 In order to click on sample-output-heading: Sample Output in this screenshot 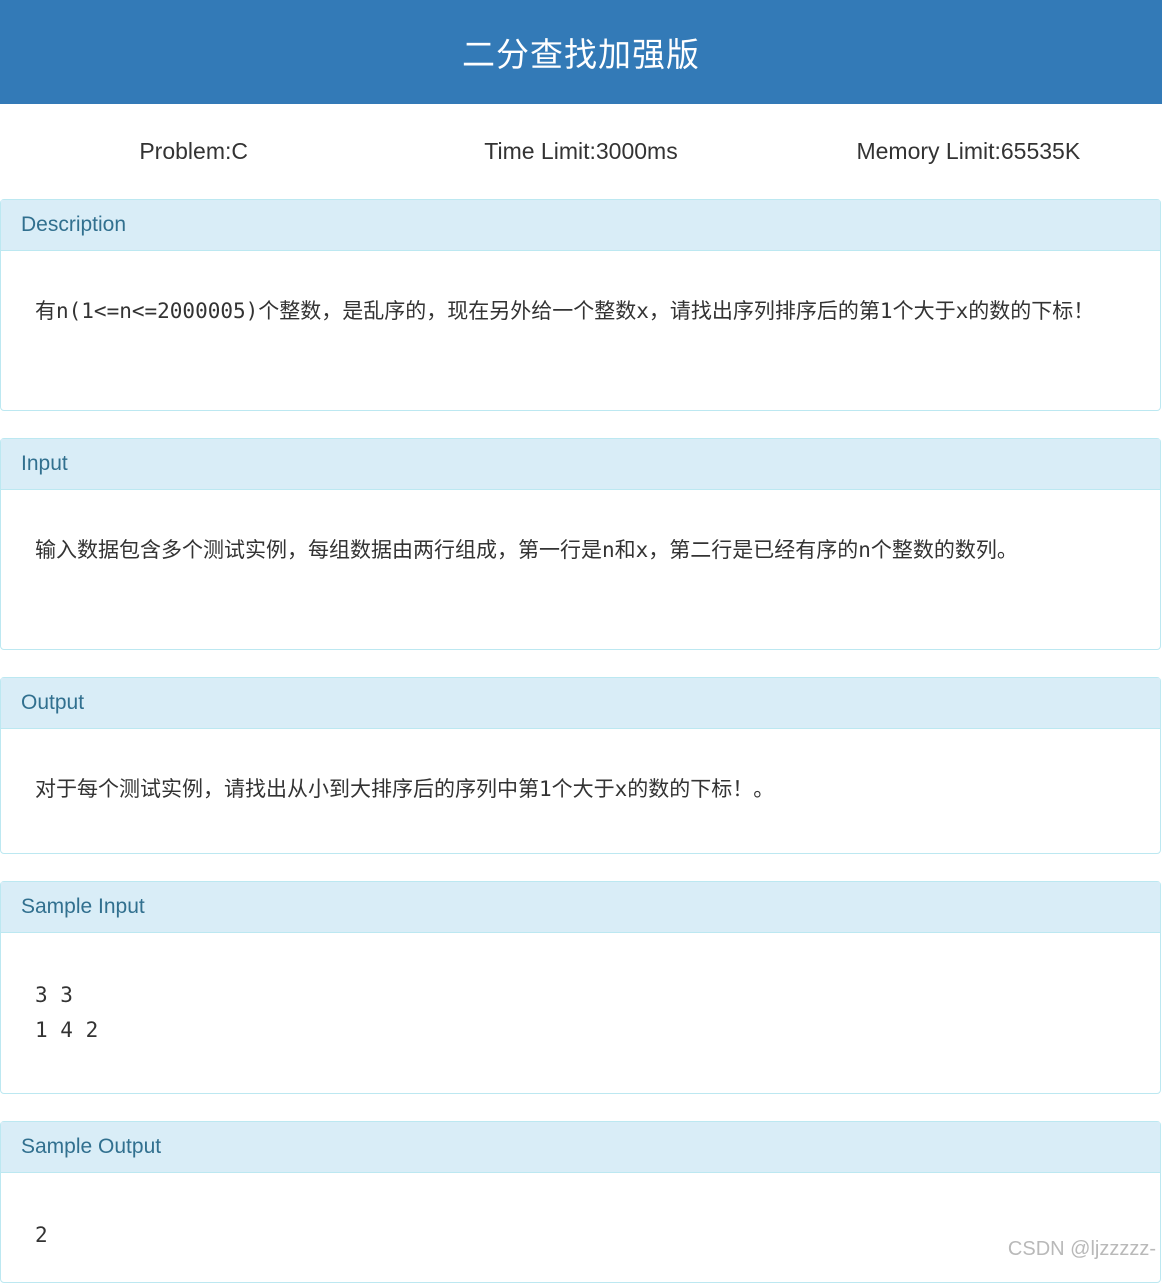, I will do `click(580, 1147)`.